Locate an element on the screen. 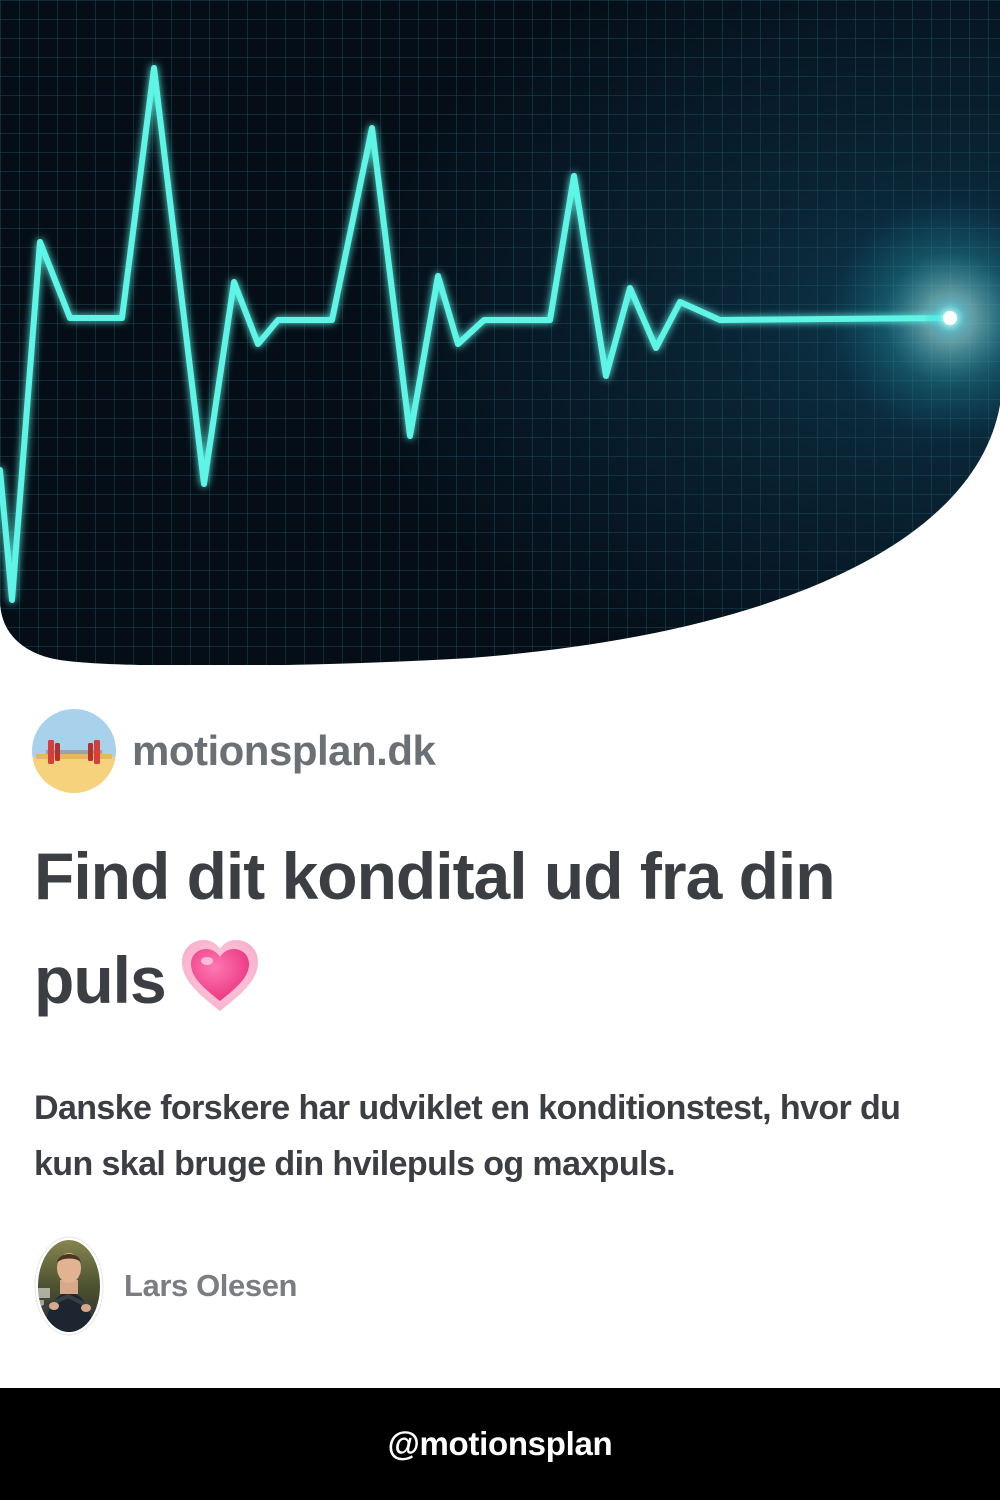 Image resolution: width=1000 pixels, height=1500 pixels. author-avatar is located at coordinates (69, 1286).